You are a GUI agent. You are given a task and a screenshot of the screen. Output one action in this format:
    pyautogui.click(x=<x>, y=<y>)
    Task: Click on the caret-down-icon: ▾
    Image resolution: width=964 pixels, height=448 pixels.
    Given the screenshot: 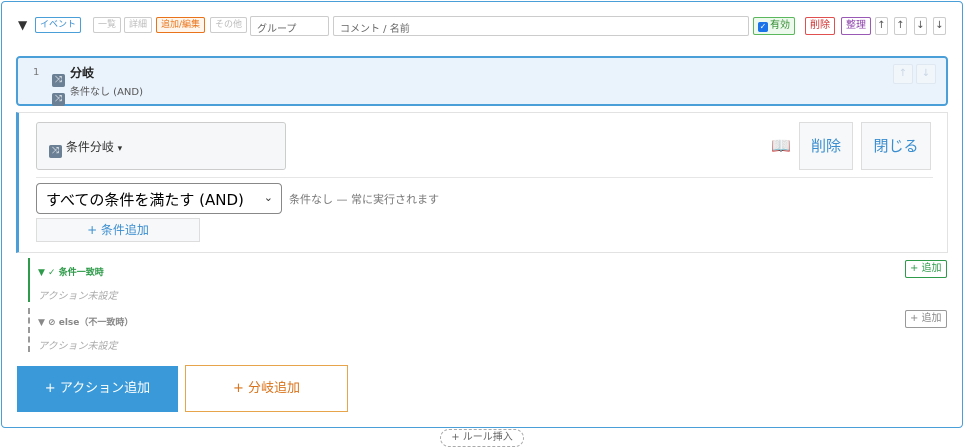 What is the action you would take?
    pyautogui.click(x=120, y=149)
    